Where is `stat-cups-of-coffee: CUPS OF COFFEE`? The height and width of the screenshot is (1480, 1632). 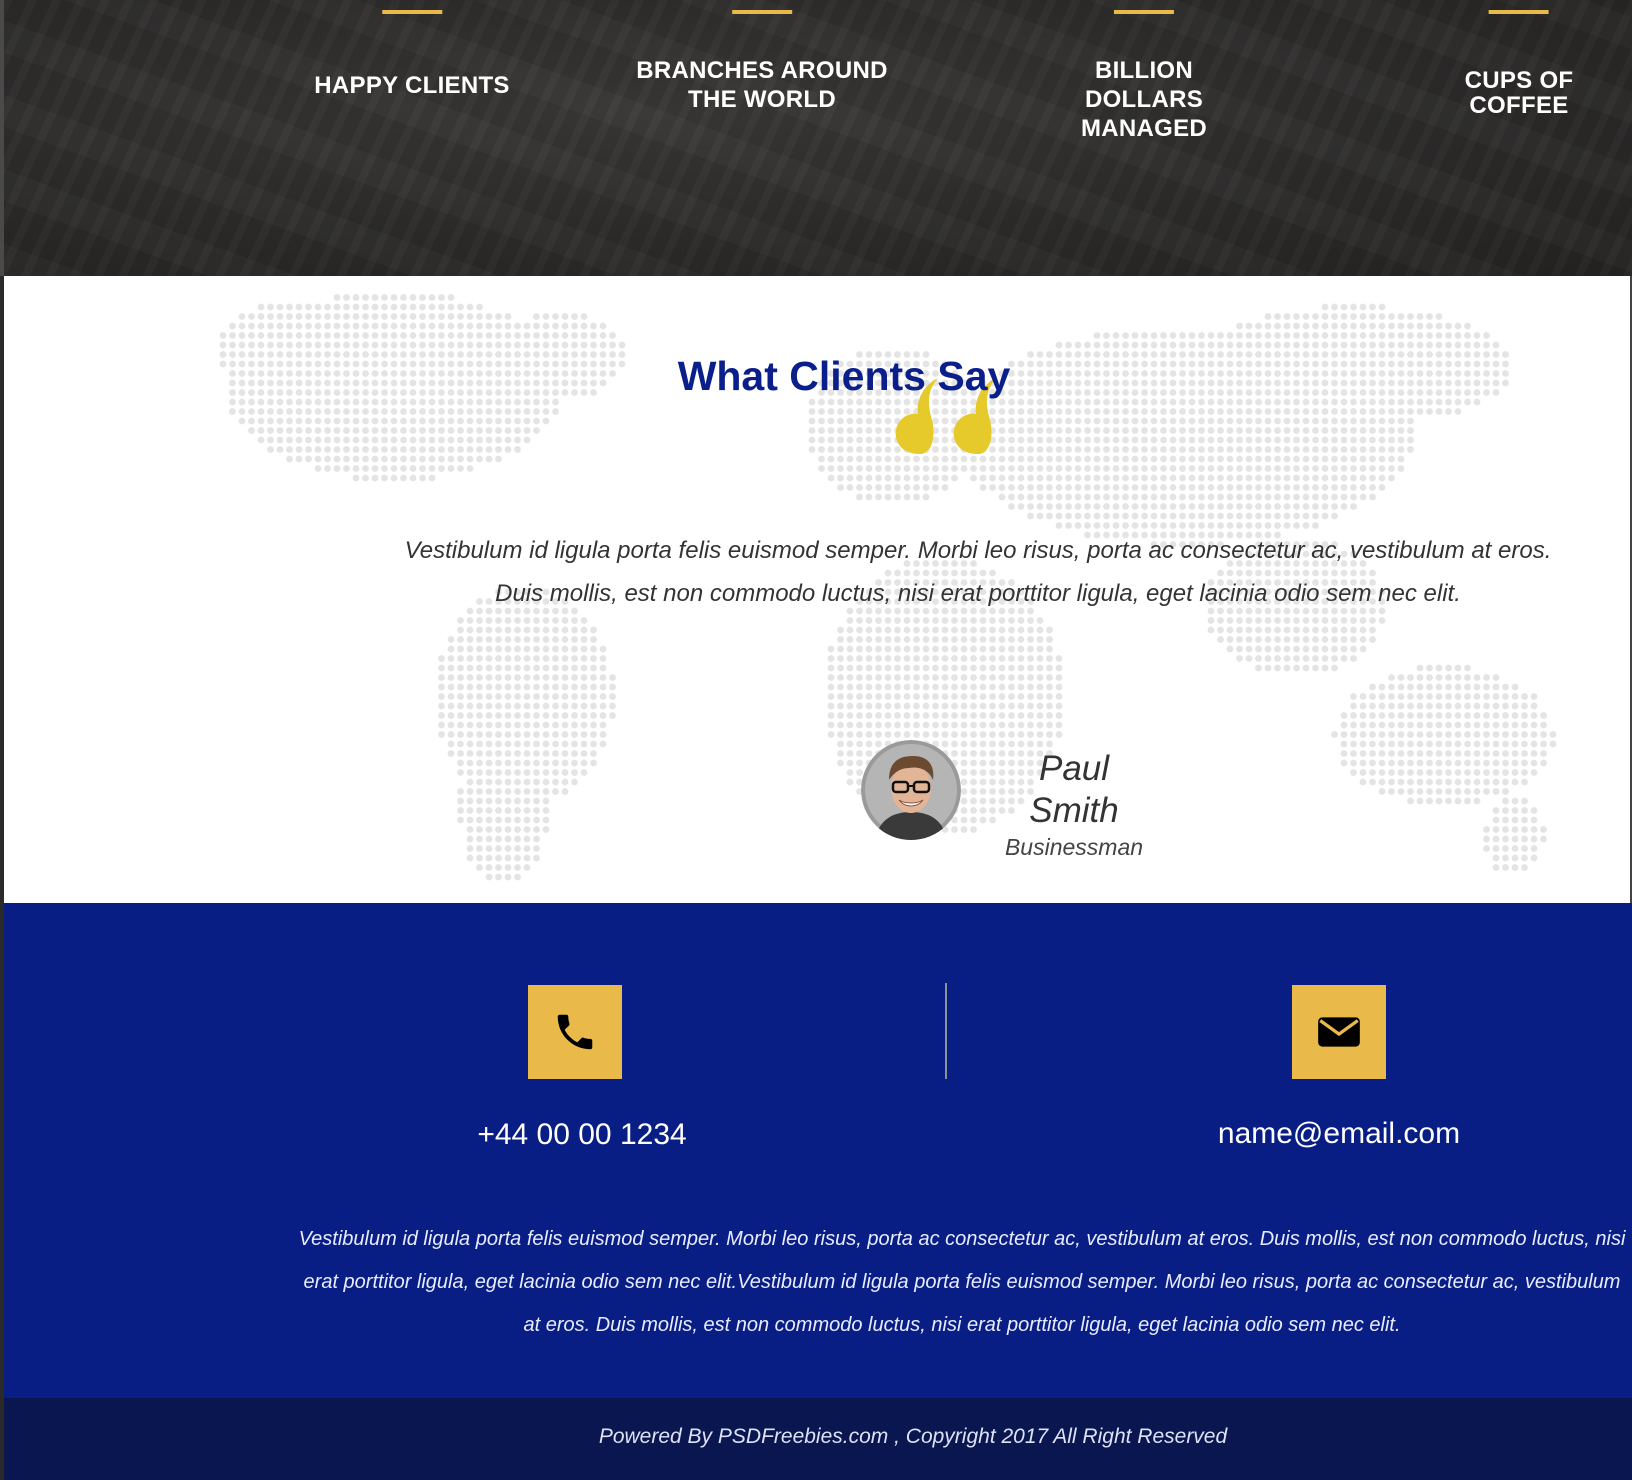 stat-cups-of-coffee: CUPS OF COFFEE is located at coordinates (1519, 59).